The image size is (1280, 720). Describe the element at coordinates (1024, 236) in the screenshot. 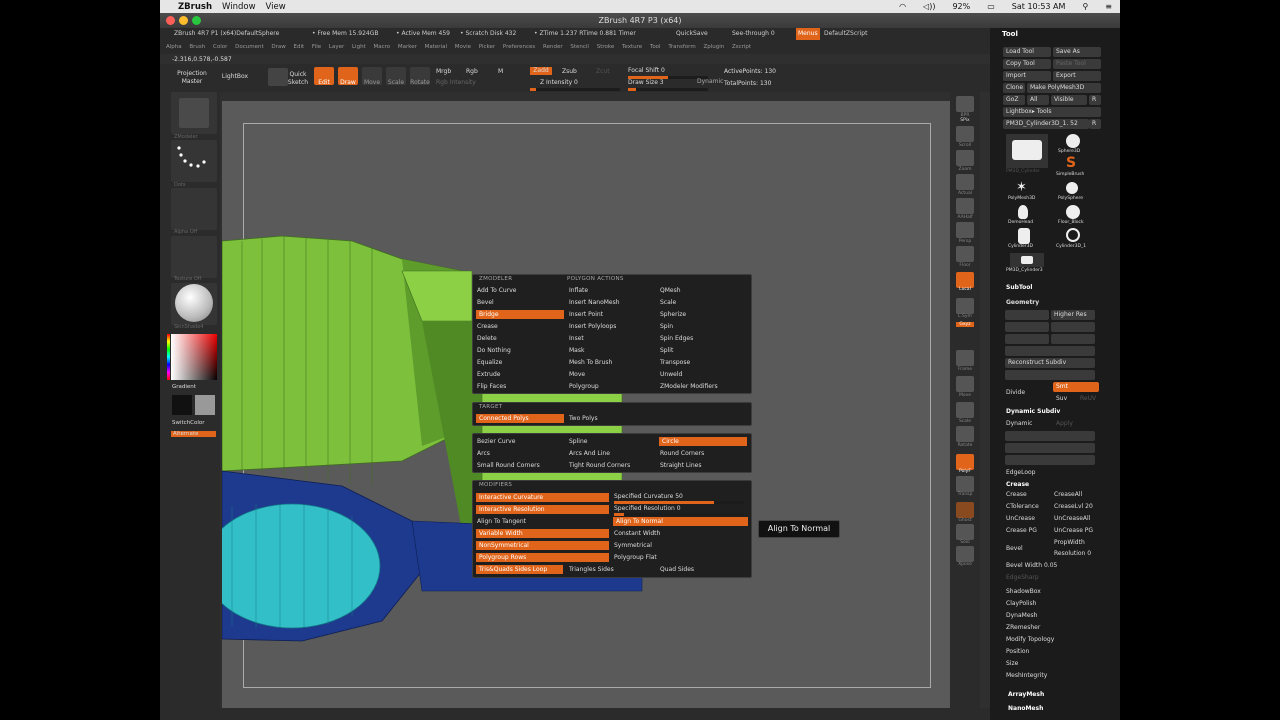

I see `tool-thumb-cylinder3d` at that location.